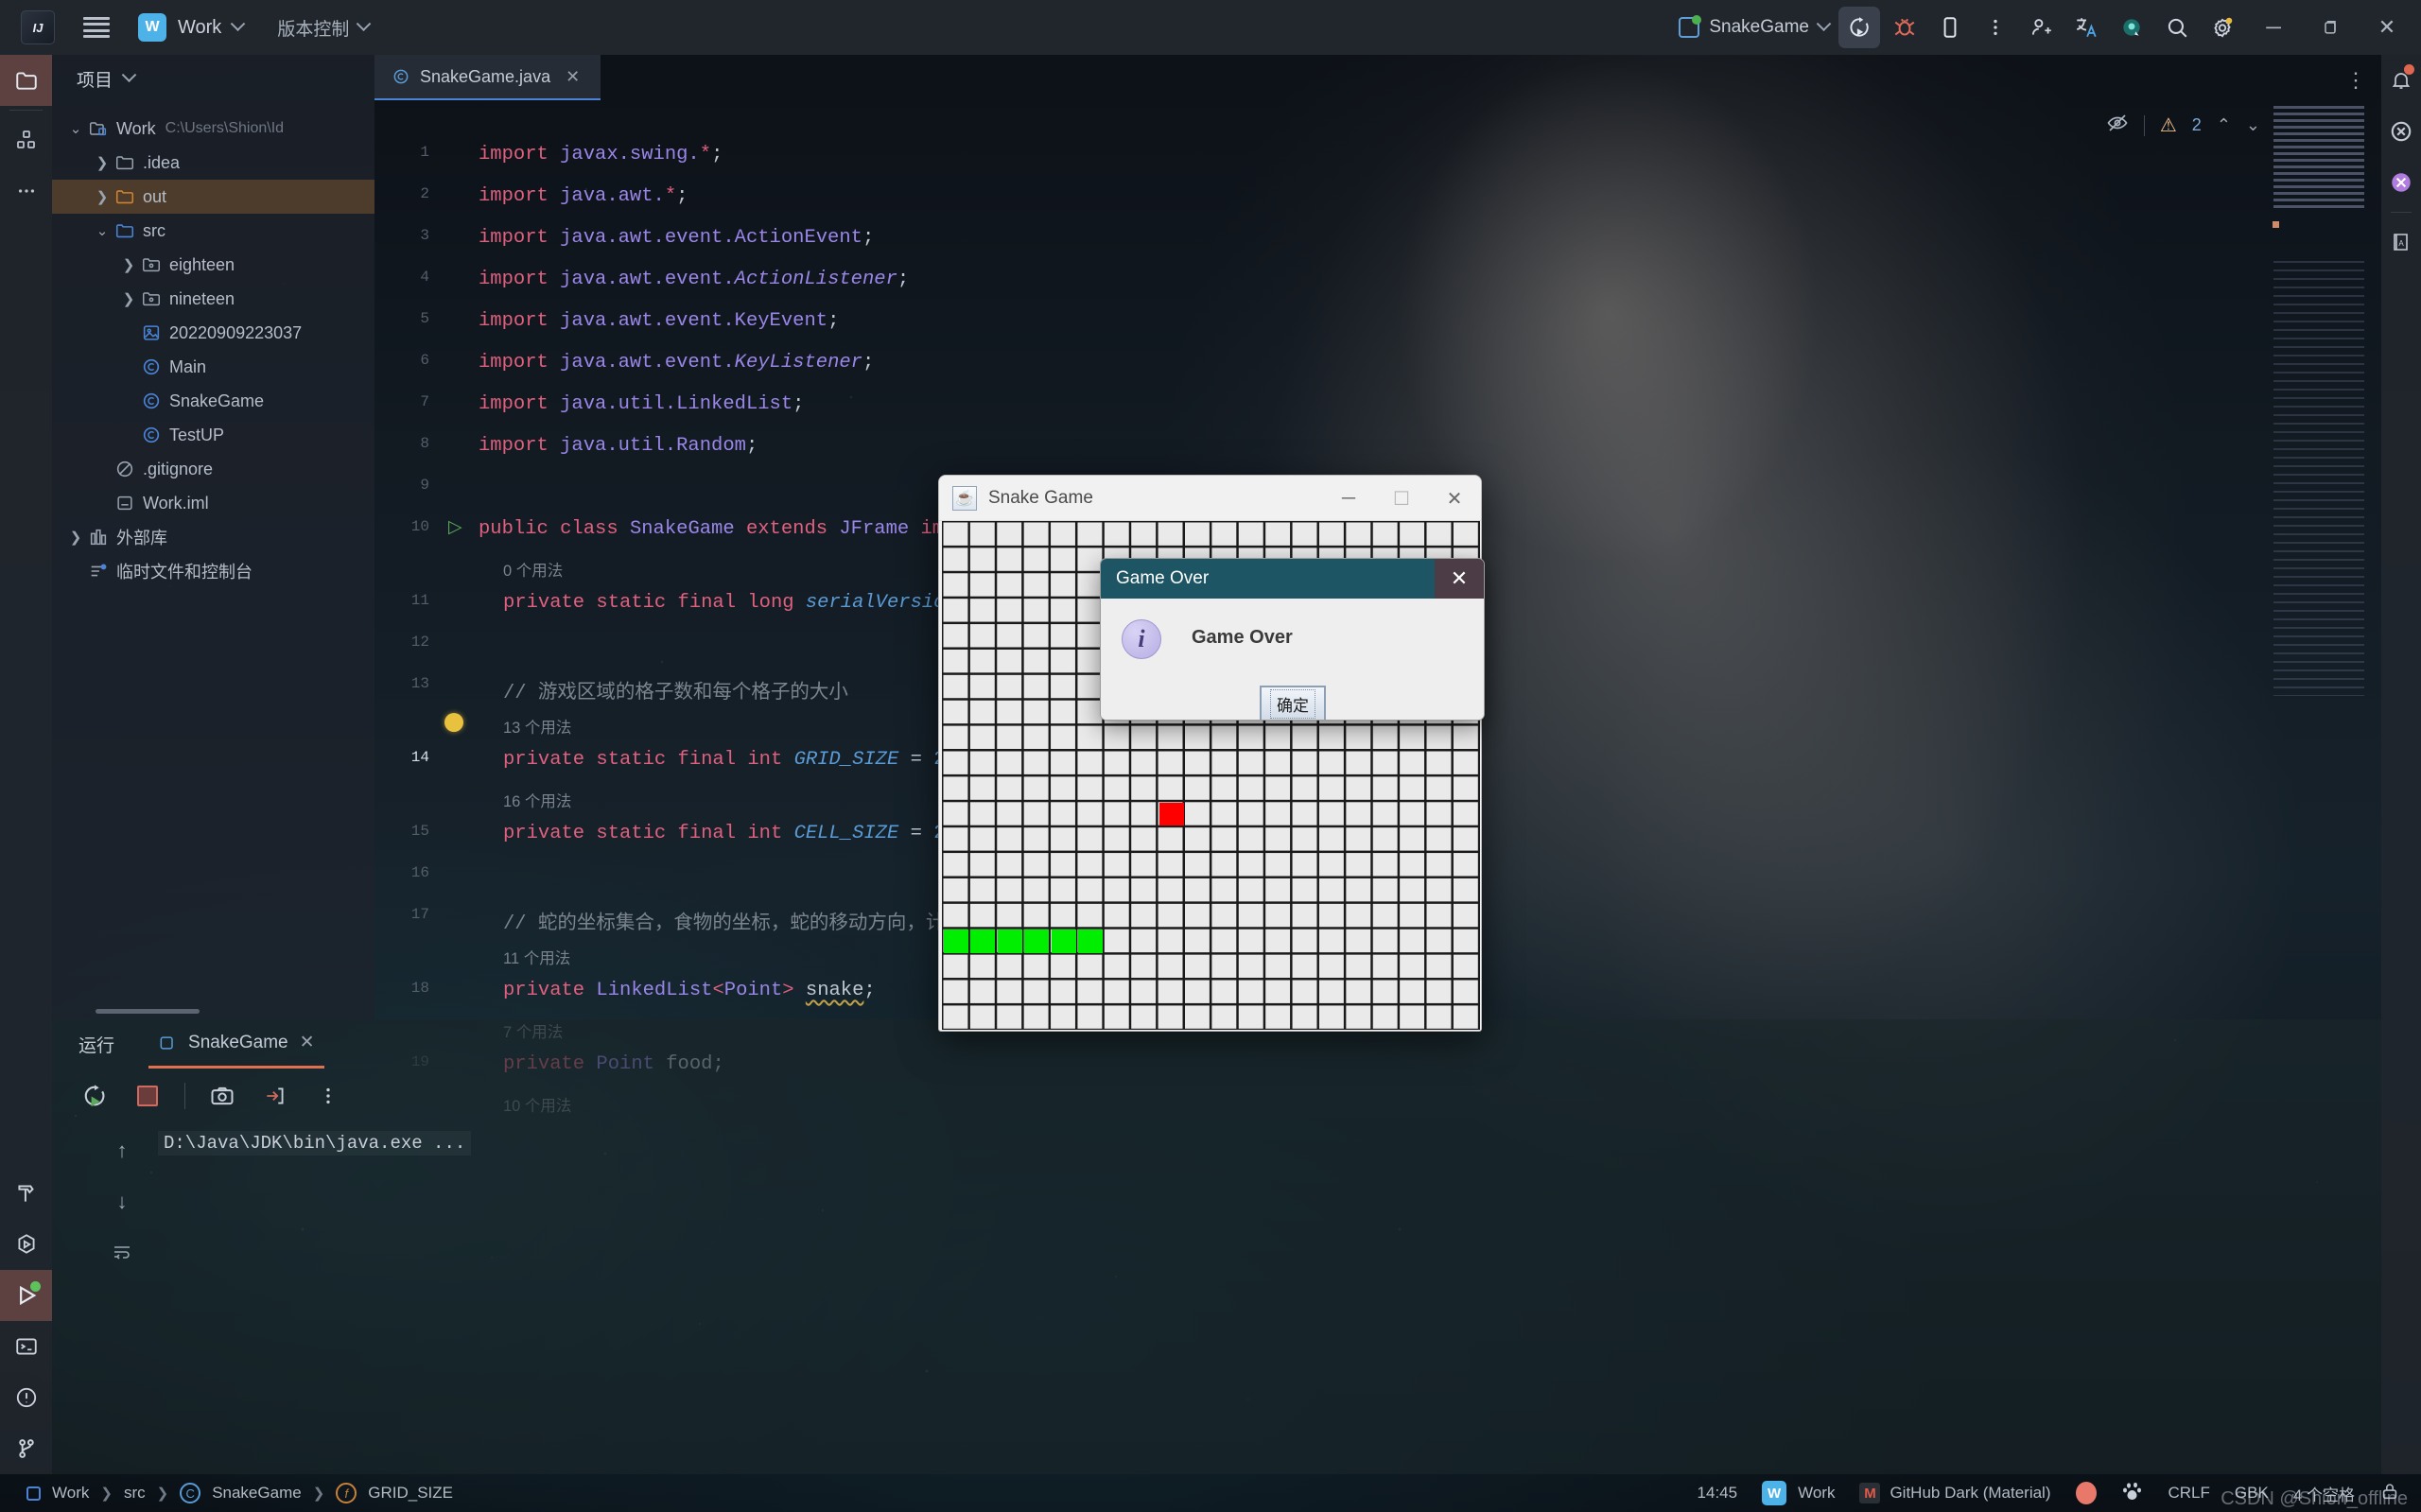 Image resolution: width=2421 pixels, height=1512 pixels. What do you see at coordinates (26, 1295) in the screenshot?
I see `run-tool-window-icon` at bounding box center [26, 1295].